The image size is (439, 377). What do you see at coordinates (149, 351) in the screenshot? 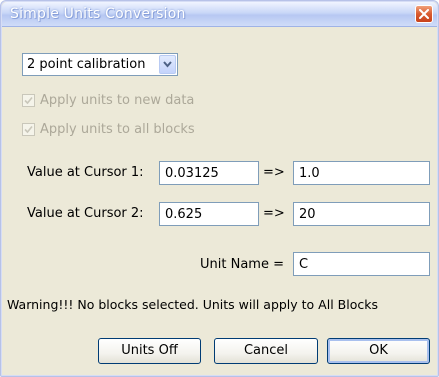
I see `units-off-button: Units Off` at bounding box center [149, 351].